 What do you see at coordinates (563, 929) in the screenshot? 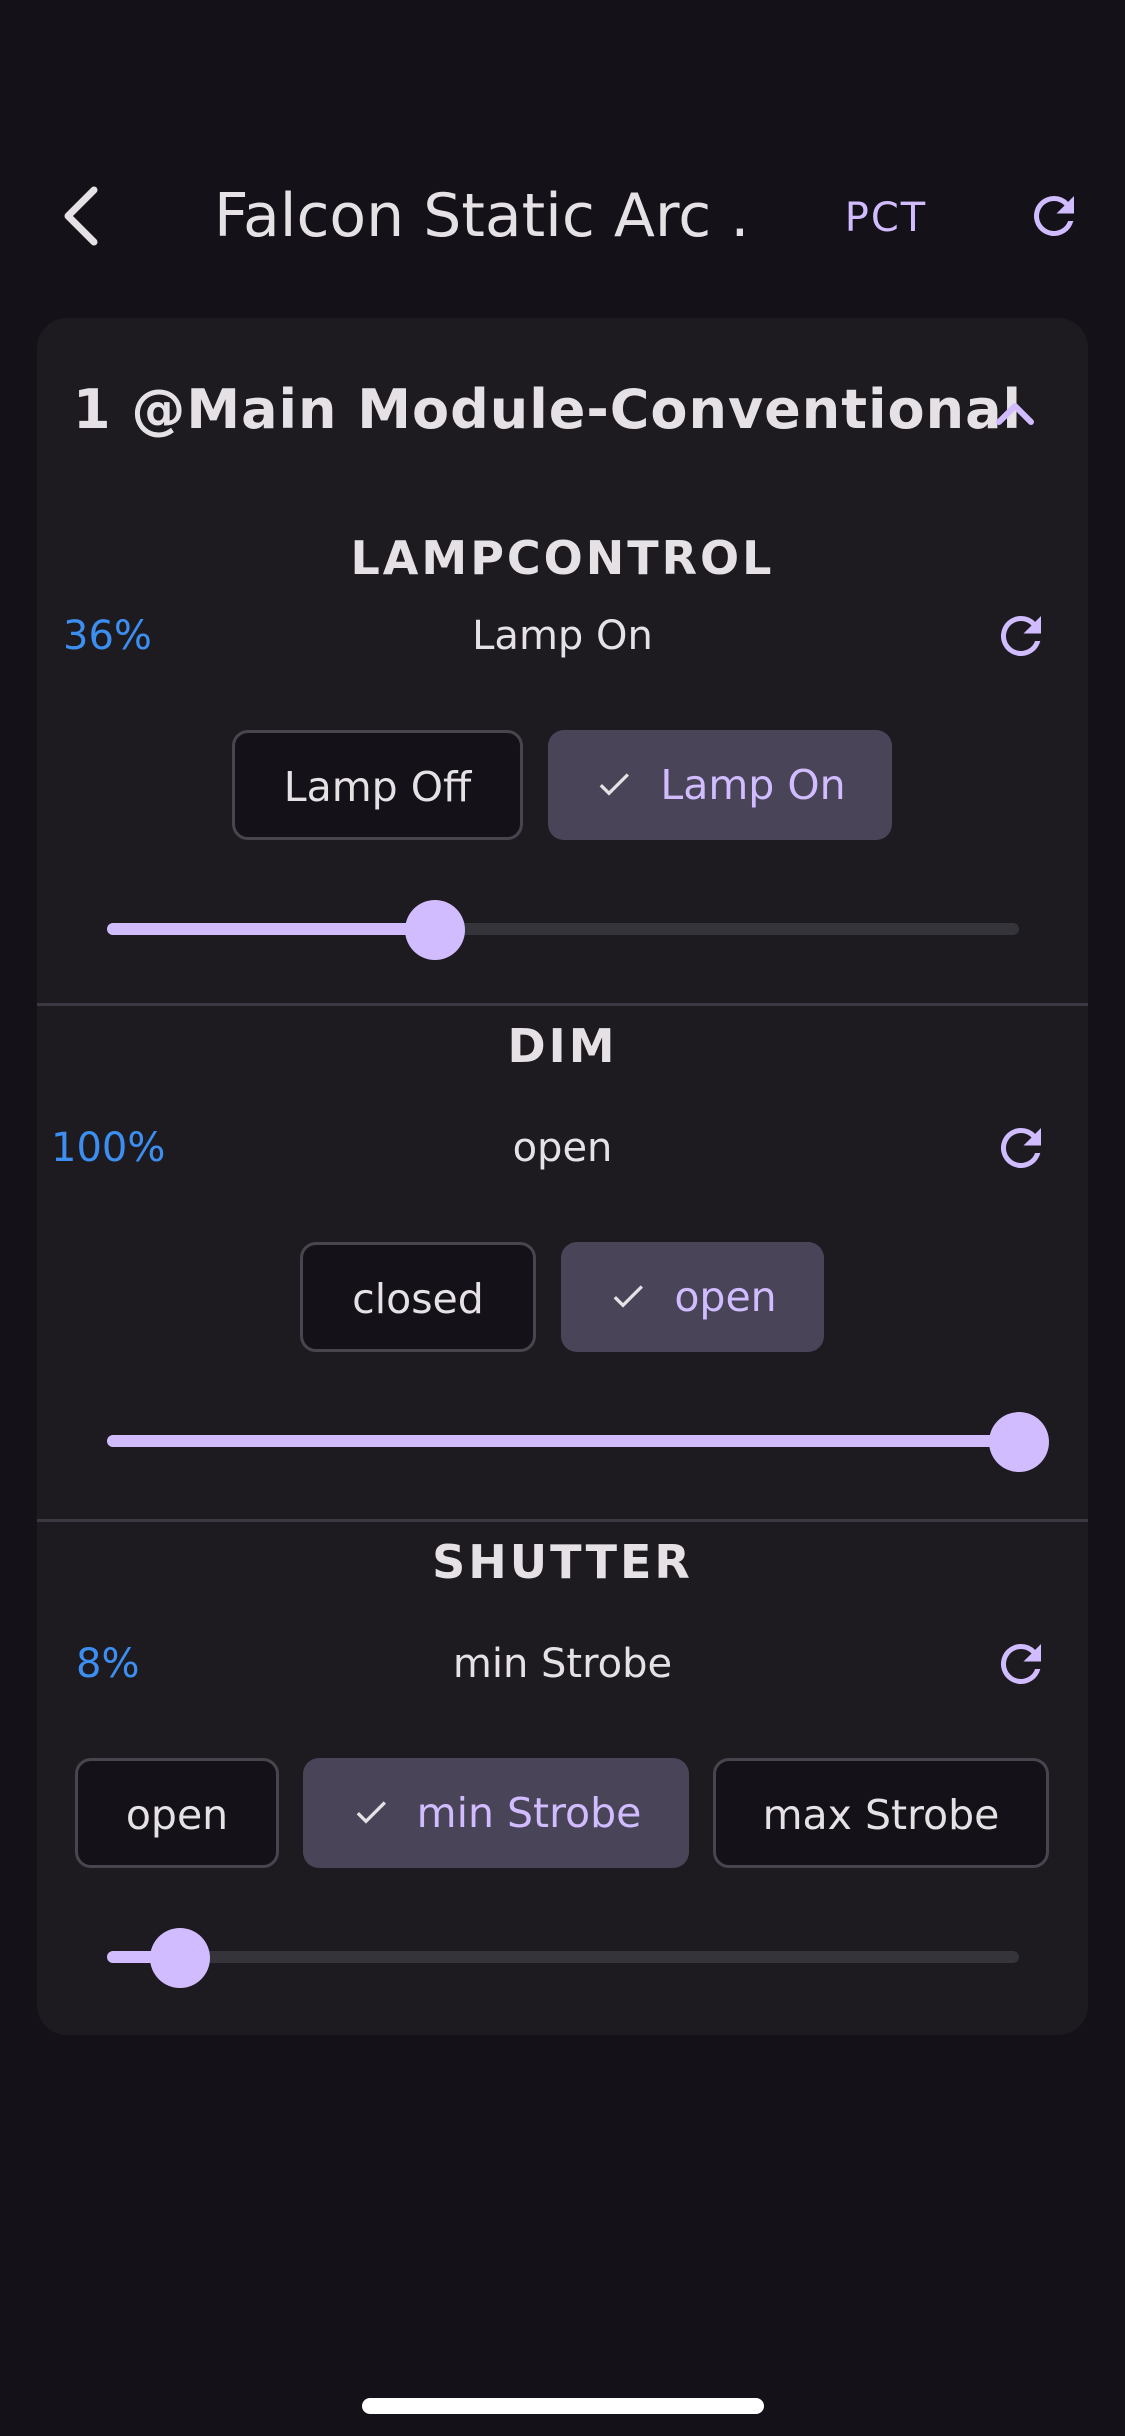
I see `lampcontrol-slider` at bounding box center [563, 929].